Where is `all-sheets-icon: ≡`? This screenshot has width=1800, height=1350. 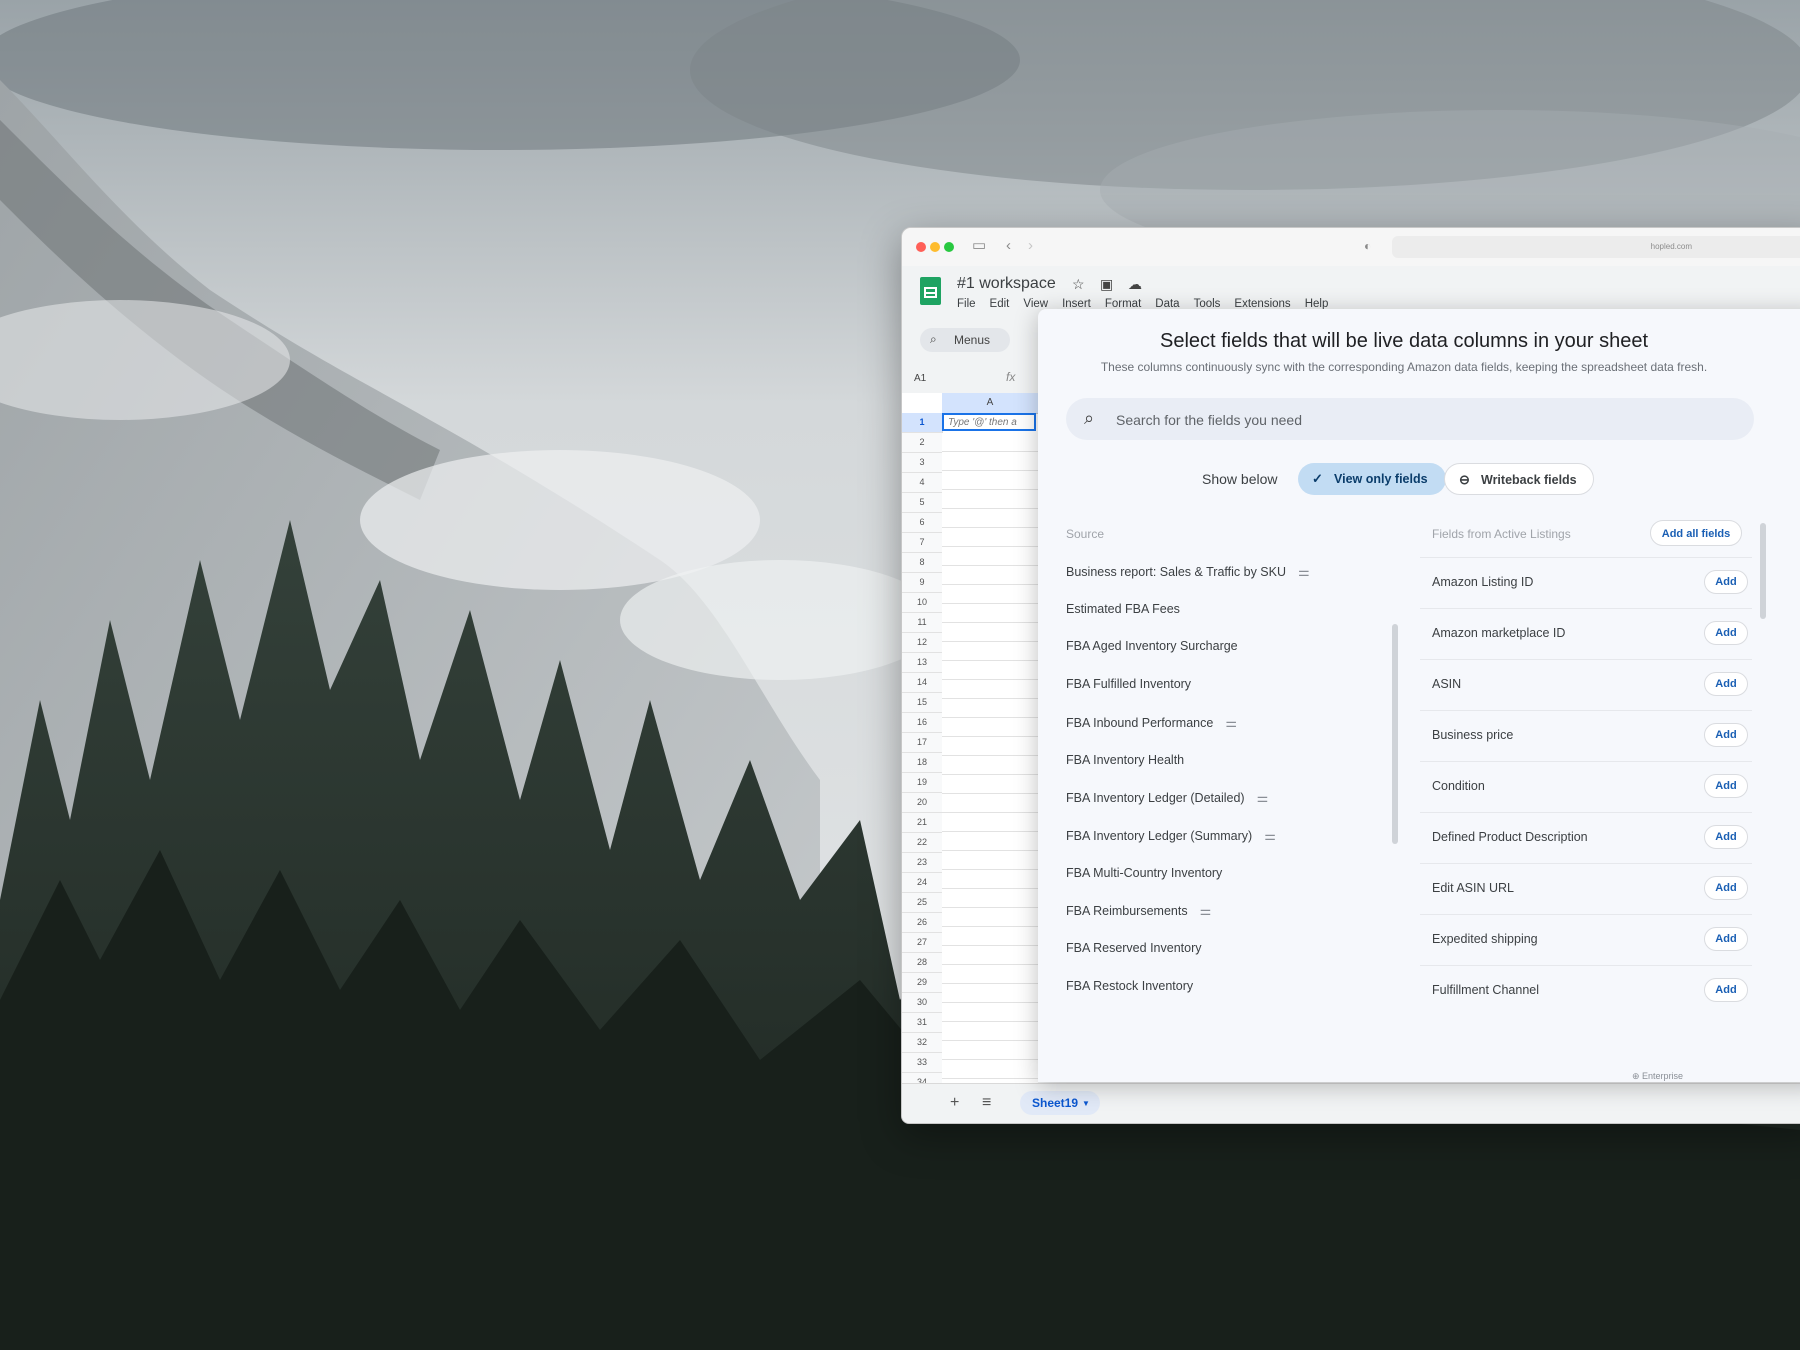 all-sheets-icon: ≡ is located at coordinates (986, 1103).